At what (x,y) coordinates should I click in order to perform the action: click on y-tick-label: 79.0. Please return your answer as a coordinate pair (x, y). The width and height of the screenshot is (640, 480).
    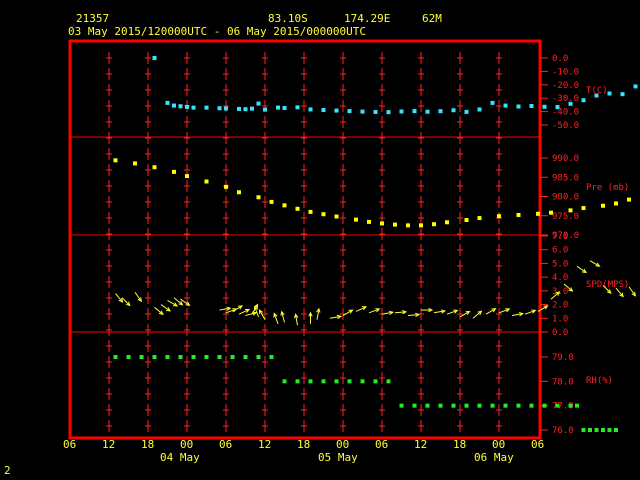
    Looking at the image, I should click on (563, 358).